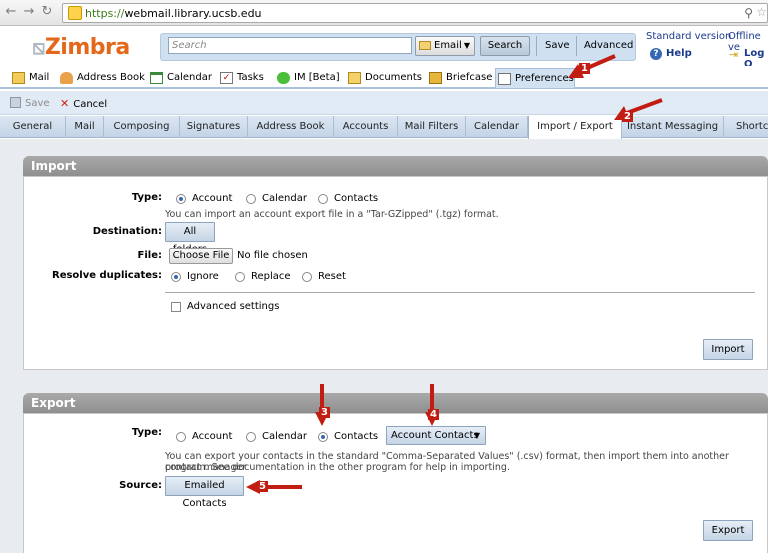 The image size is (768, 553). What do you see at coordinates (146, 432) in the screenshot?
I see `export-type-label: Type:` at bounding box center [146, 432].